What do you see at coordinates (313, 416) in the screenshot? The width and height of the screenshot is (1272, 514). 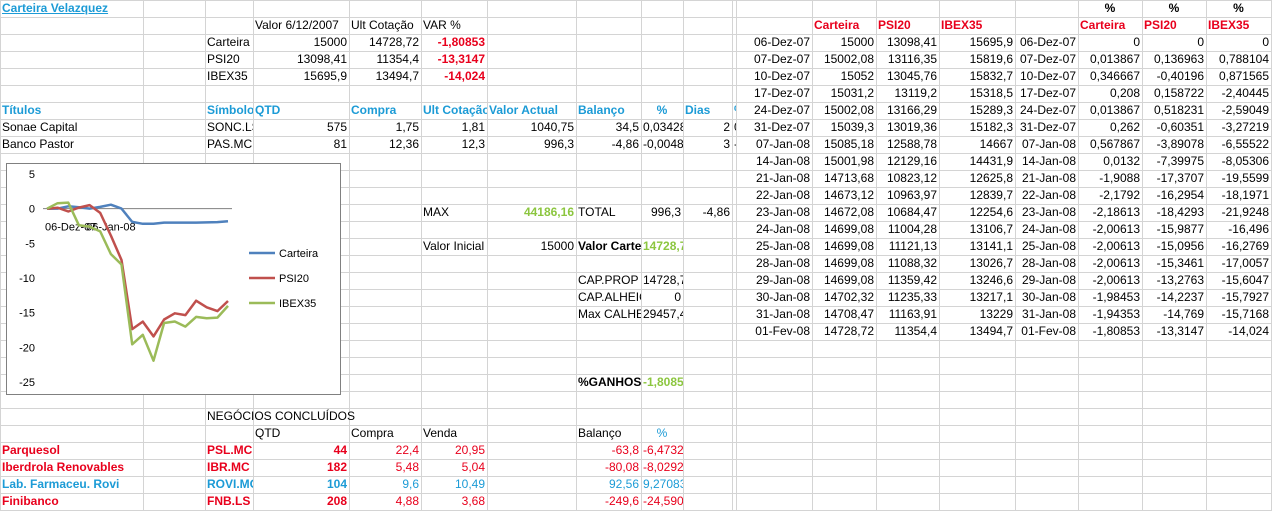 I see `closed-title: NEGÓCIOS CONCLUÍDOS` at bounding box center [313, 416].